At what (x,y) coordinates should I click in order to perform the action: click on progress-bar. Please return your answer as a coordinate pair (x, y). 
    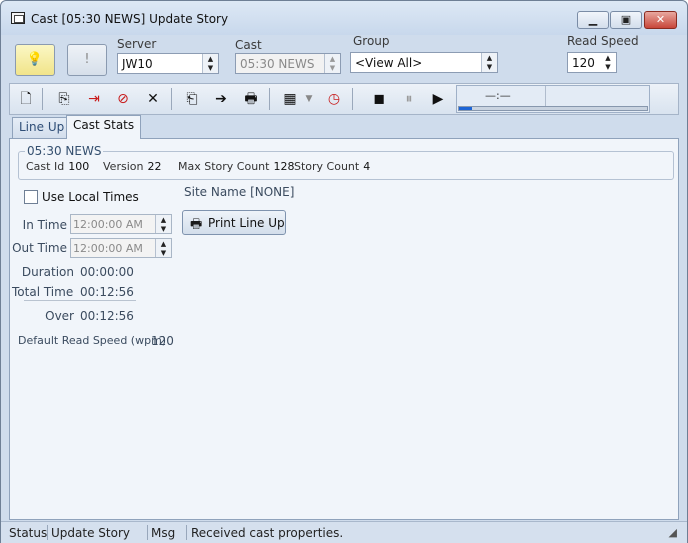
    Looking at the image, I should click on (553, 108).